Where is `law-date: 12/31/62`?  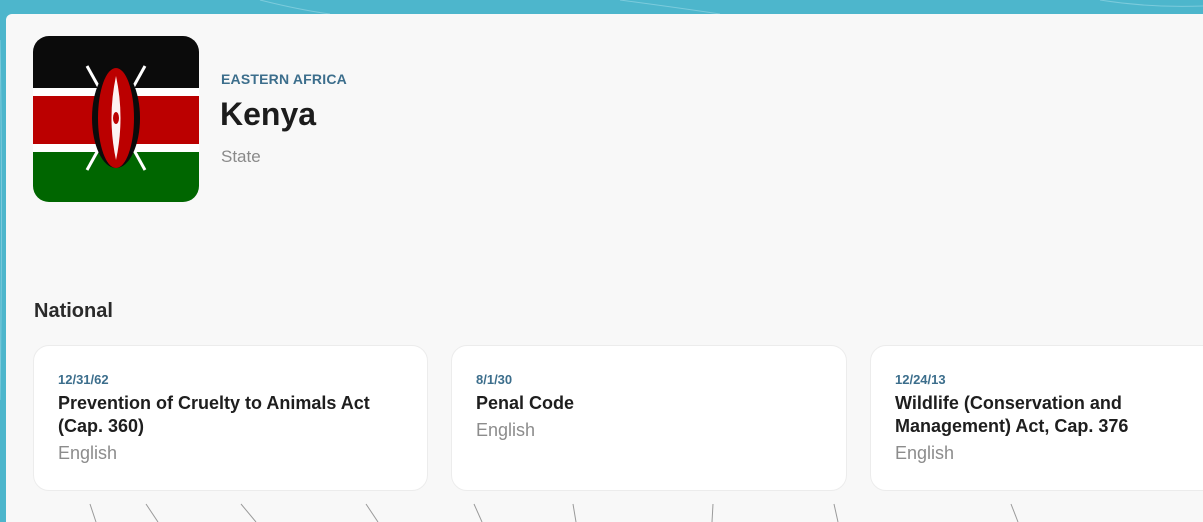 law-date: 12/31/62 is located at coordinates (83, 379).